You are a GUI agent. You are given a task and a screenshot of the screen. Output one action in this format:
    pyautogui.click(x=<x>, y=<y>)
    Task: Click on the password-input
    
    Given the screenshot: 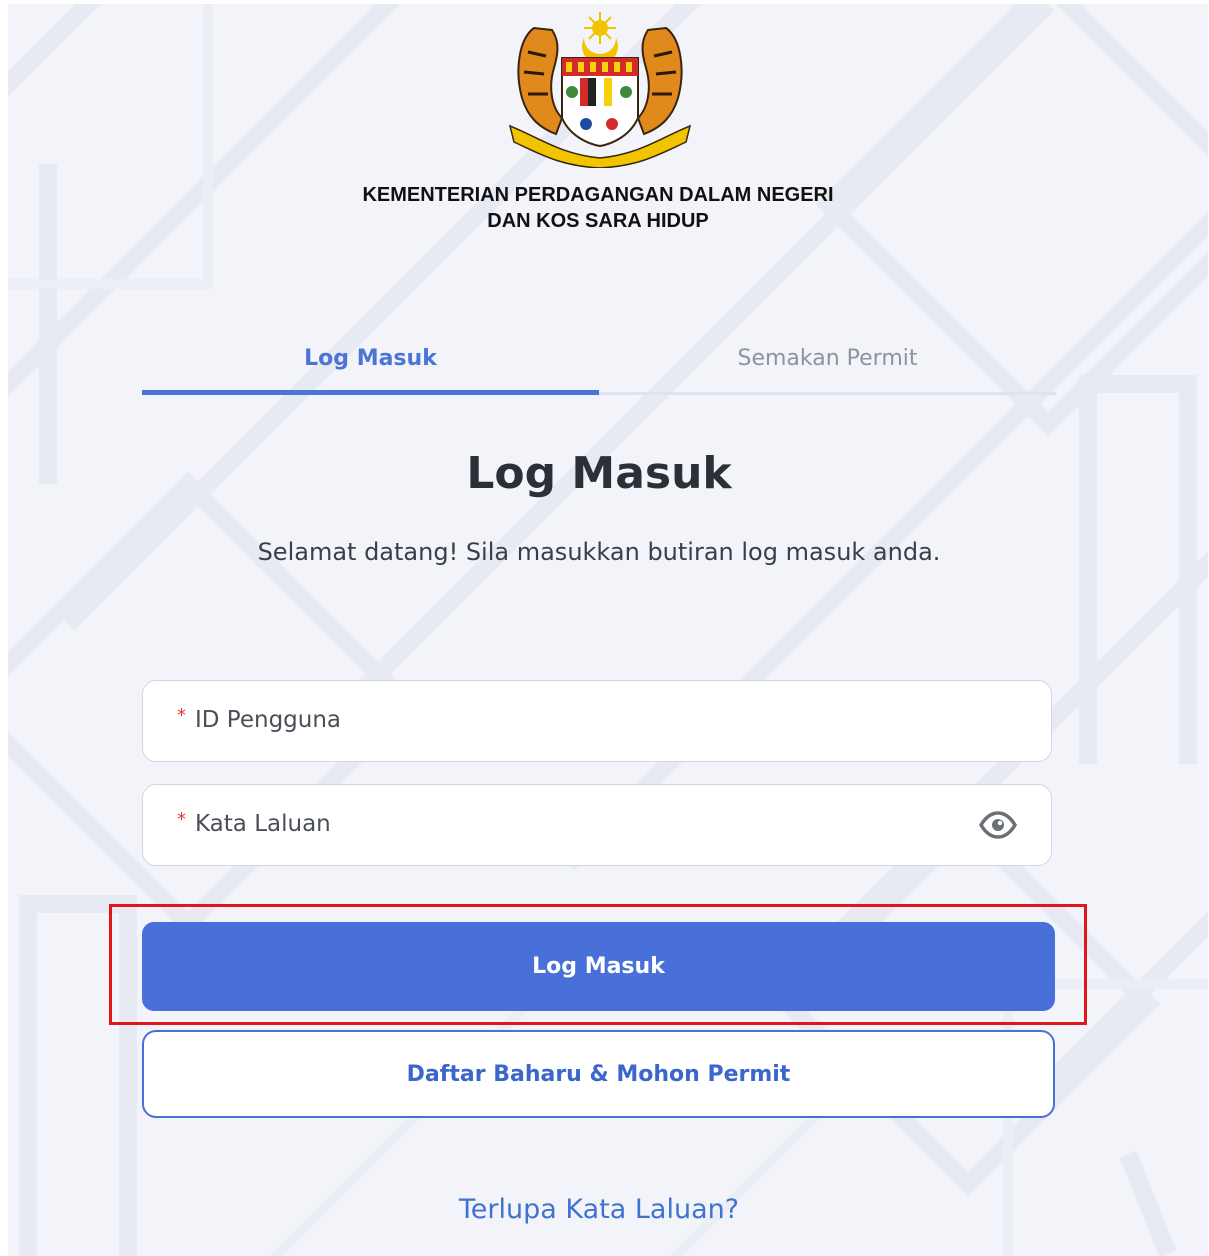 What is the action you would take?
    pyautogui.click(x=597, y=825)
    